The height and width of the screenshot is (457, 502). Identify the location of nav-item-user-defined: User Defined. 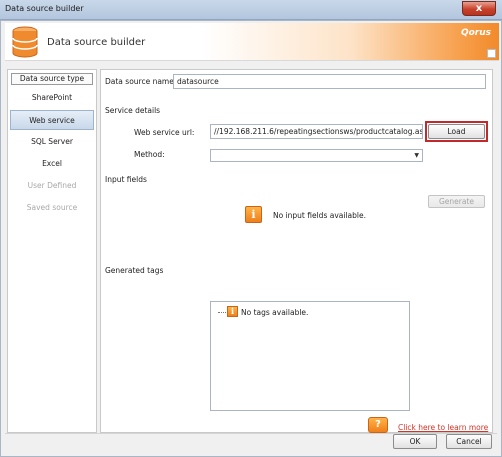
(52, 186).